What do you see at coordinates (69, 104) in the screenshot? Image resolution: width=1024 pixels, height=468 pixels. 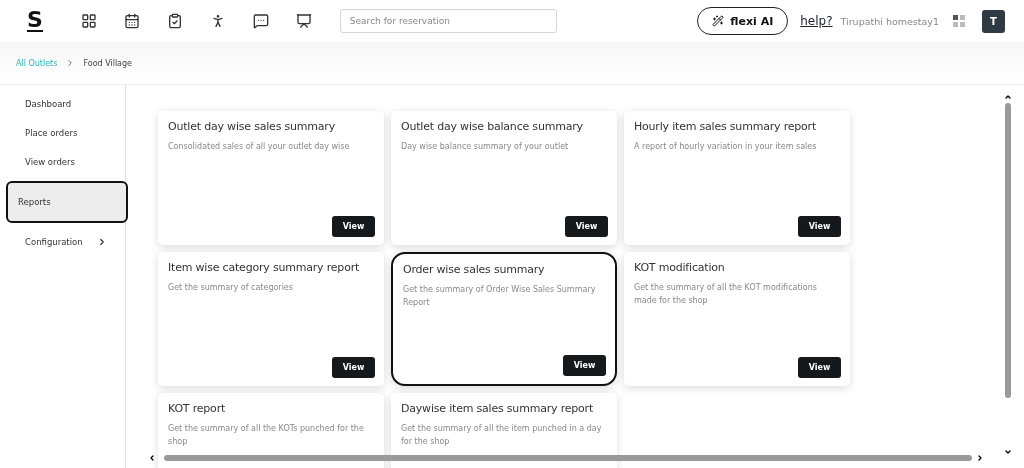 I see `sidebar-item: Dashboard` at bounding box center [69, 104].